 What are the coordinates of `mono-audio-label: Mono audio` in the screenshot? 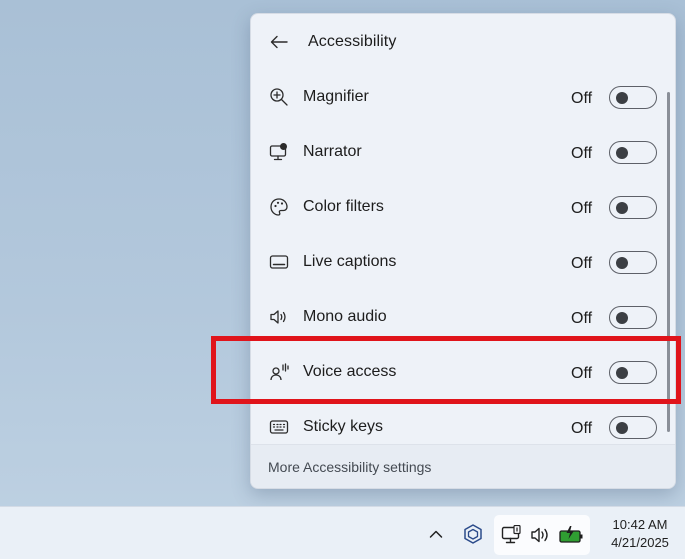 It's located at (345, 316).